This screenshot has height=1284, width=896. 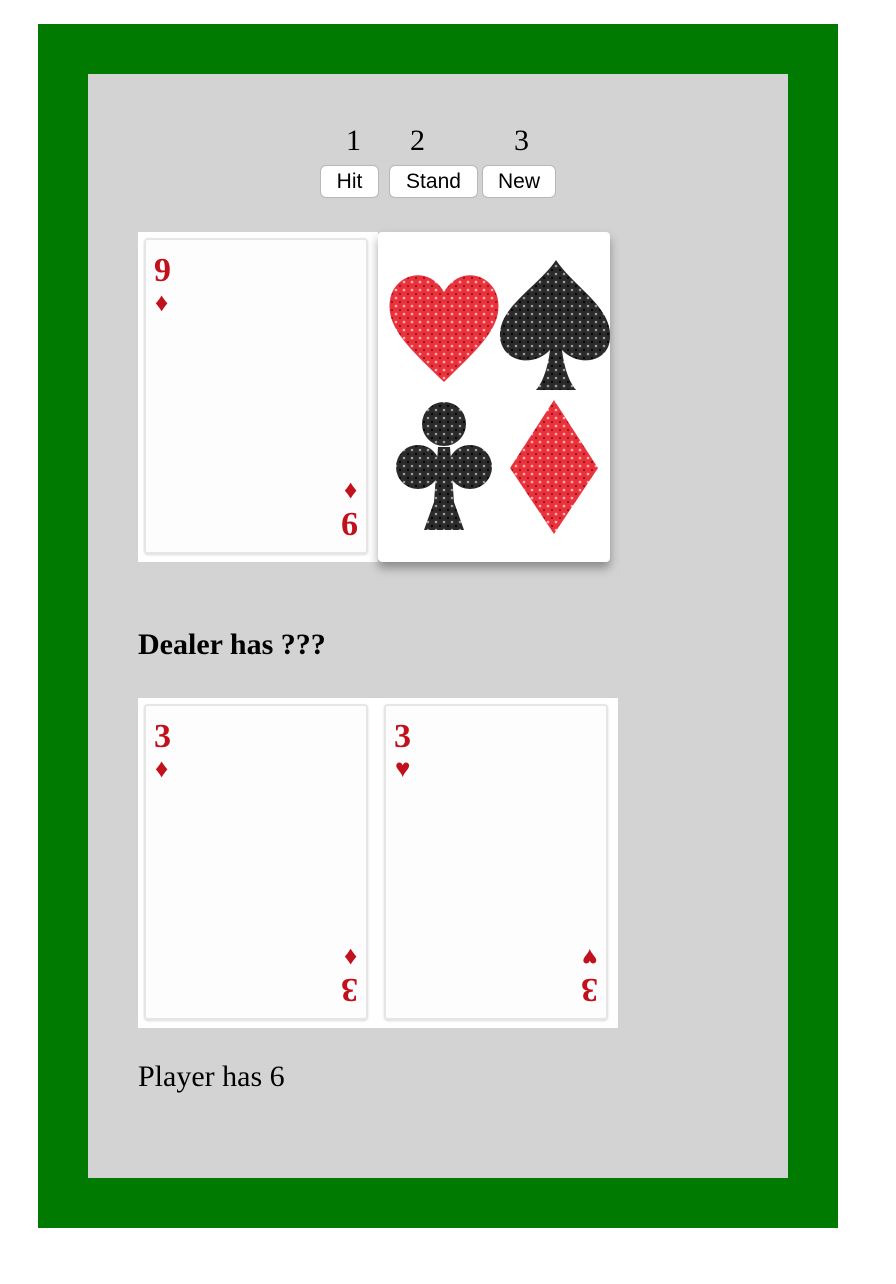 I want to click on player-card-1: 3 ♦ ♦ 3, so click(x=256, y=862).